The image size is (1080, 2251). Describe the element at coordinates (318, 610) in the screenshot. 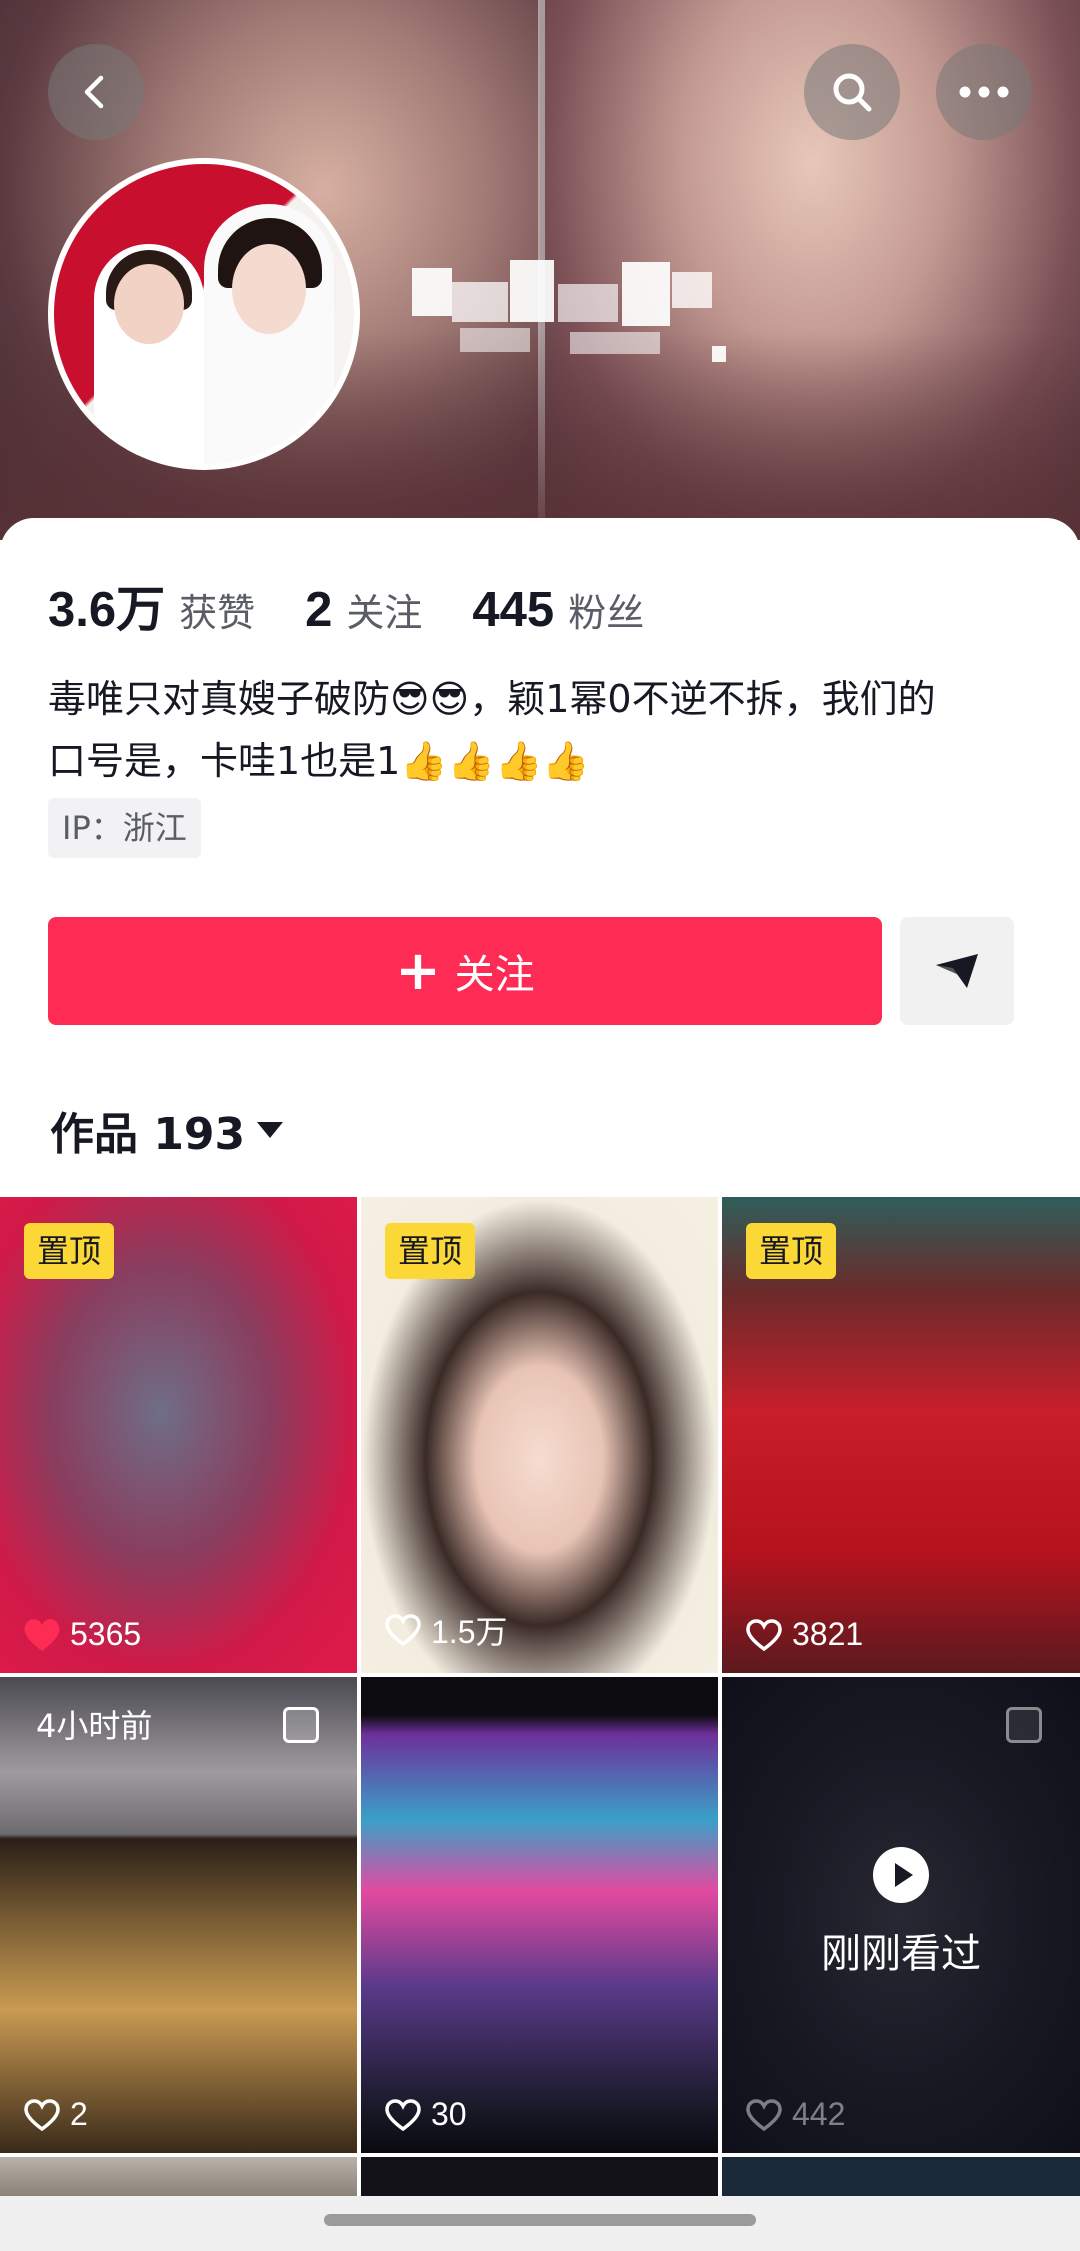

I see `following-count: 2` at that location.